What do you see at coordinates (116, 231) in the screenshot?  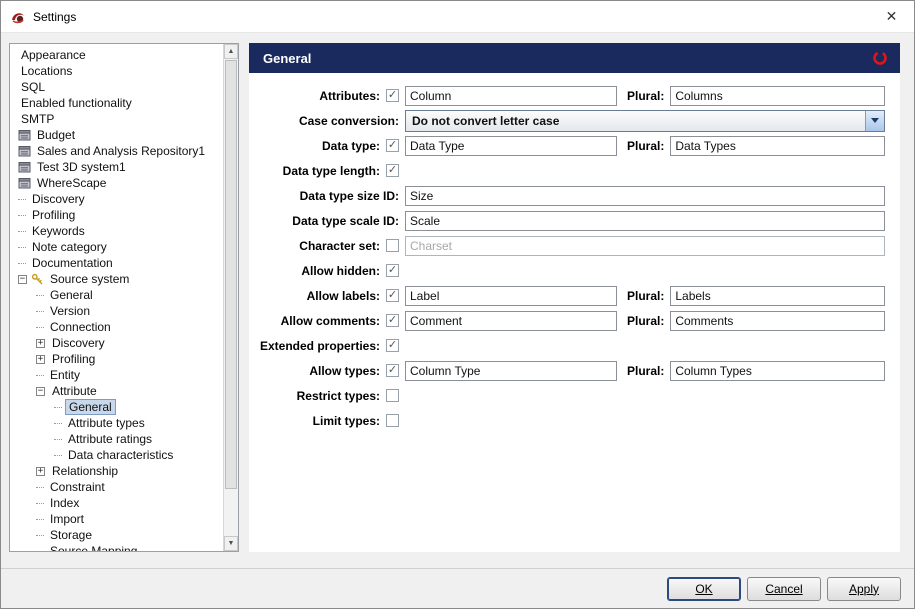 I see `tree-item-keywords: Keywords` at bounding box center [116, 231].